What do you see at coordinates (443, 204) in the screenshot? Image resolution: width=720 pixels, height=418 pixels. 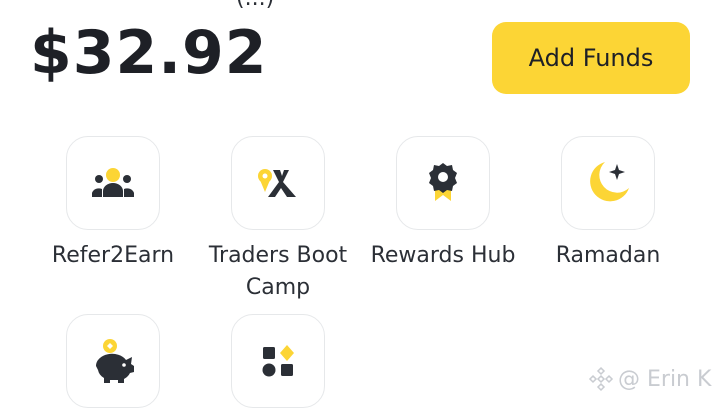 I see `shortcut-rewards-hub: Rewards Hub` at bounding box center [443, 204].